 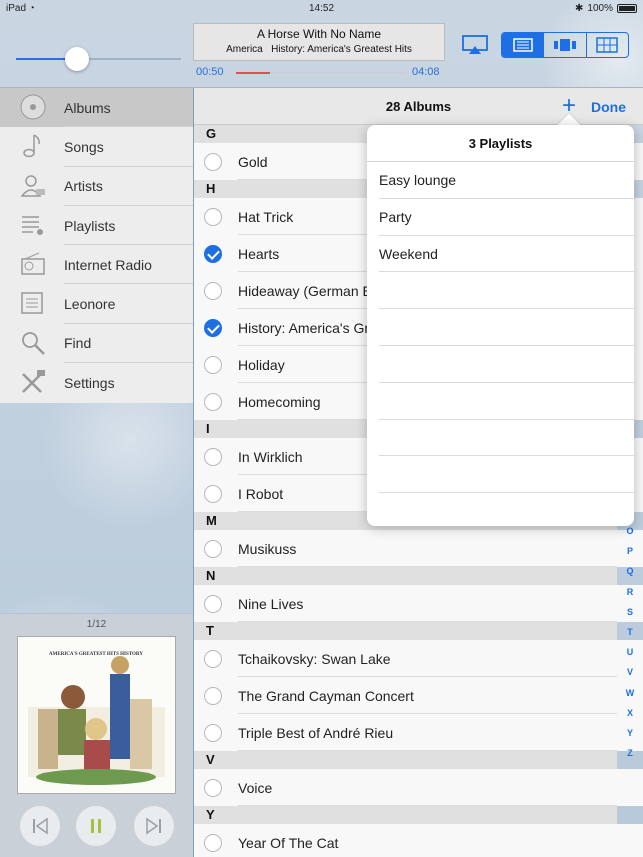 I want to click on library-icon, so click(x=33, y=303).